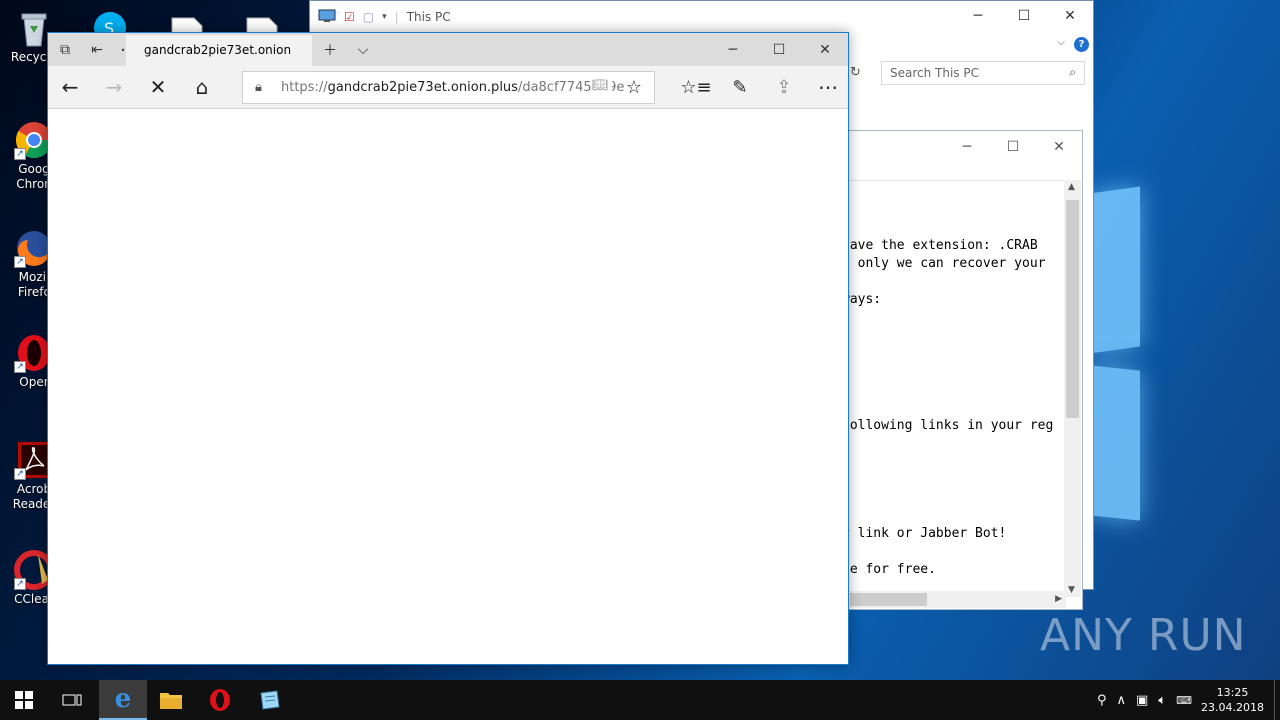  What do you see at coordinates (934, 73) in the screenshot?
I see `search-placeholder: Search This PC` at bounding box center [934, 73].